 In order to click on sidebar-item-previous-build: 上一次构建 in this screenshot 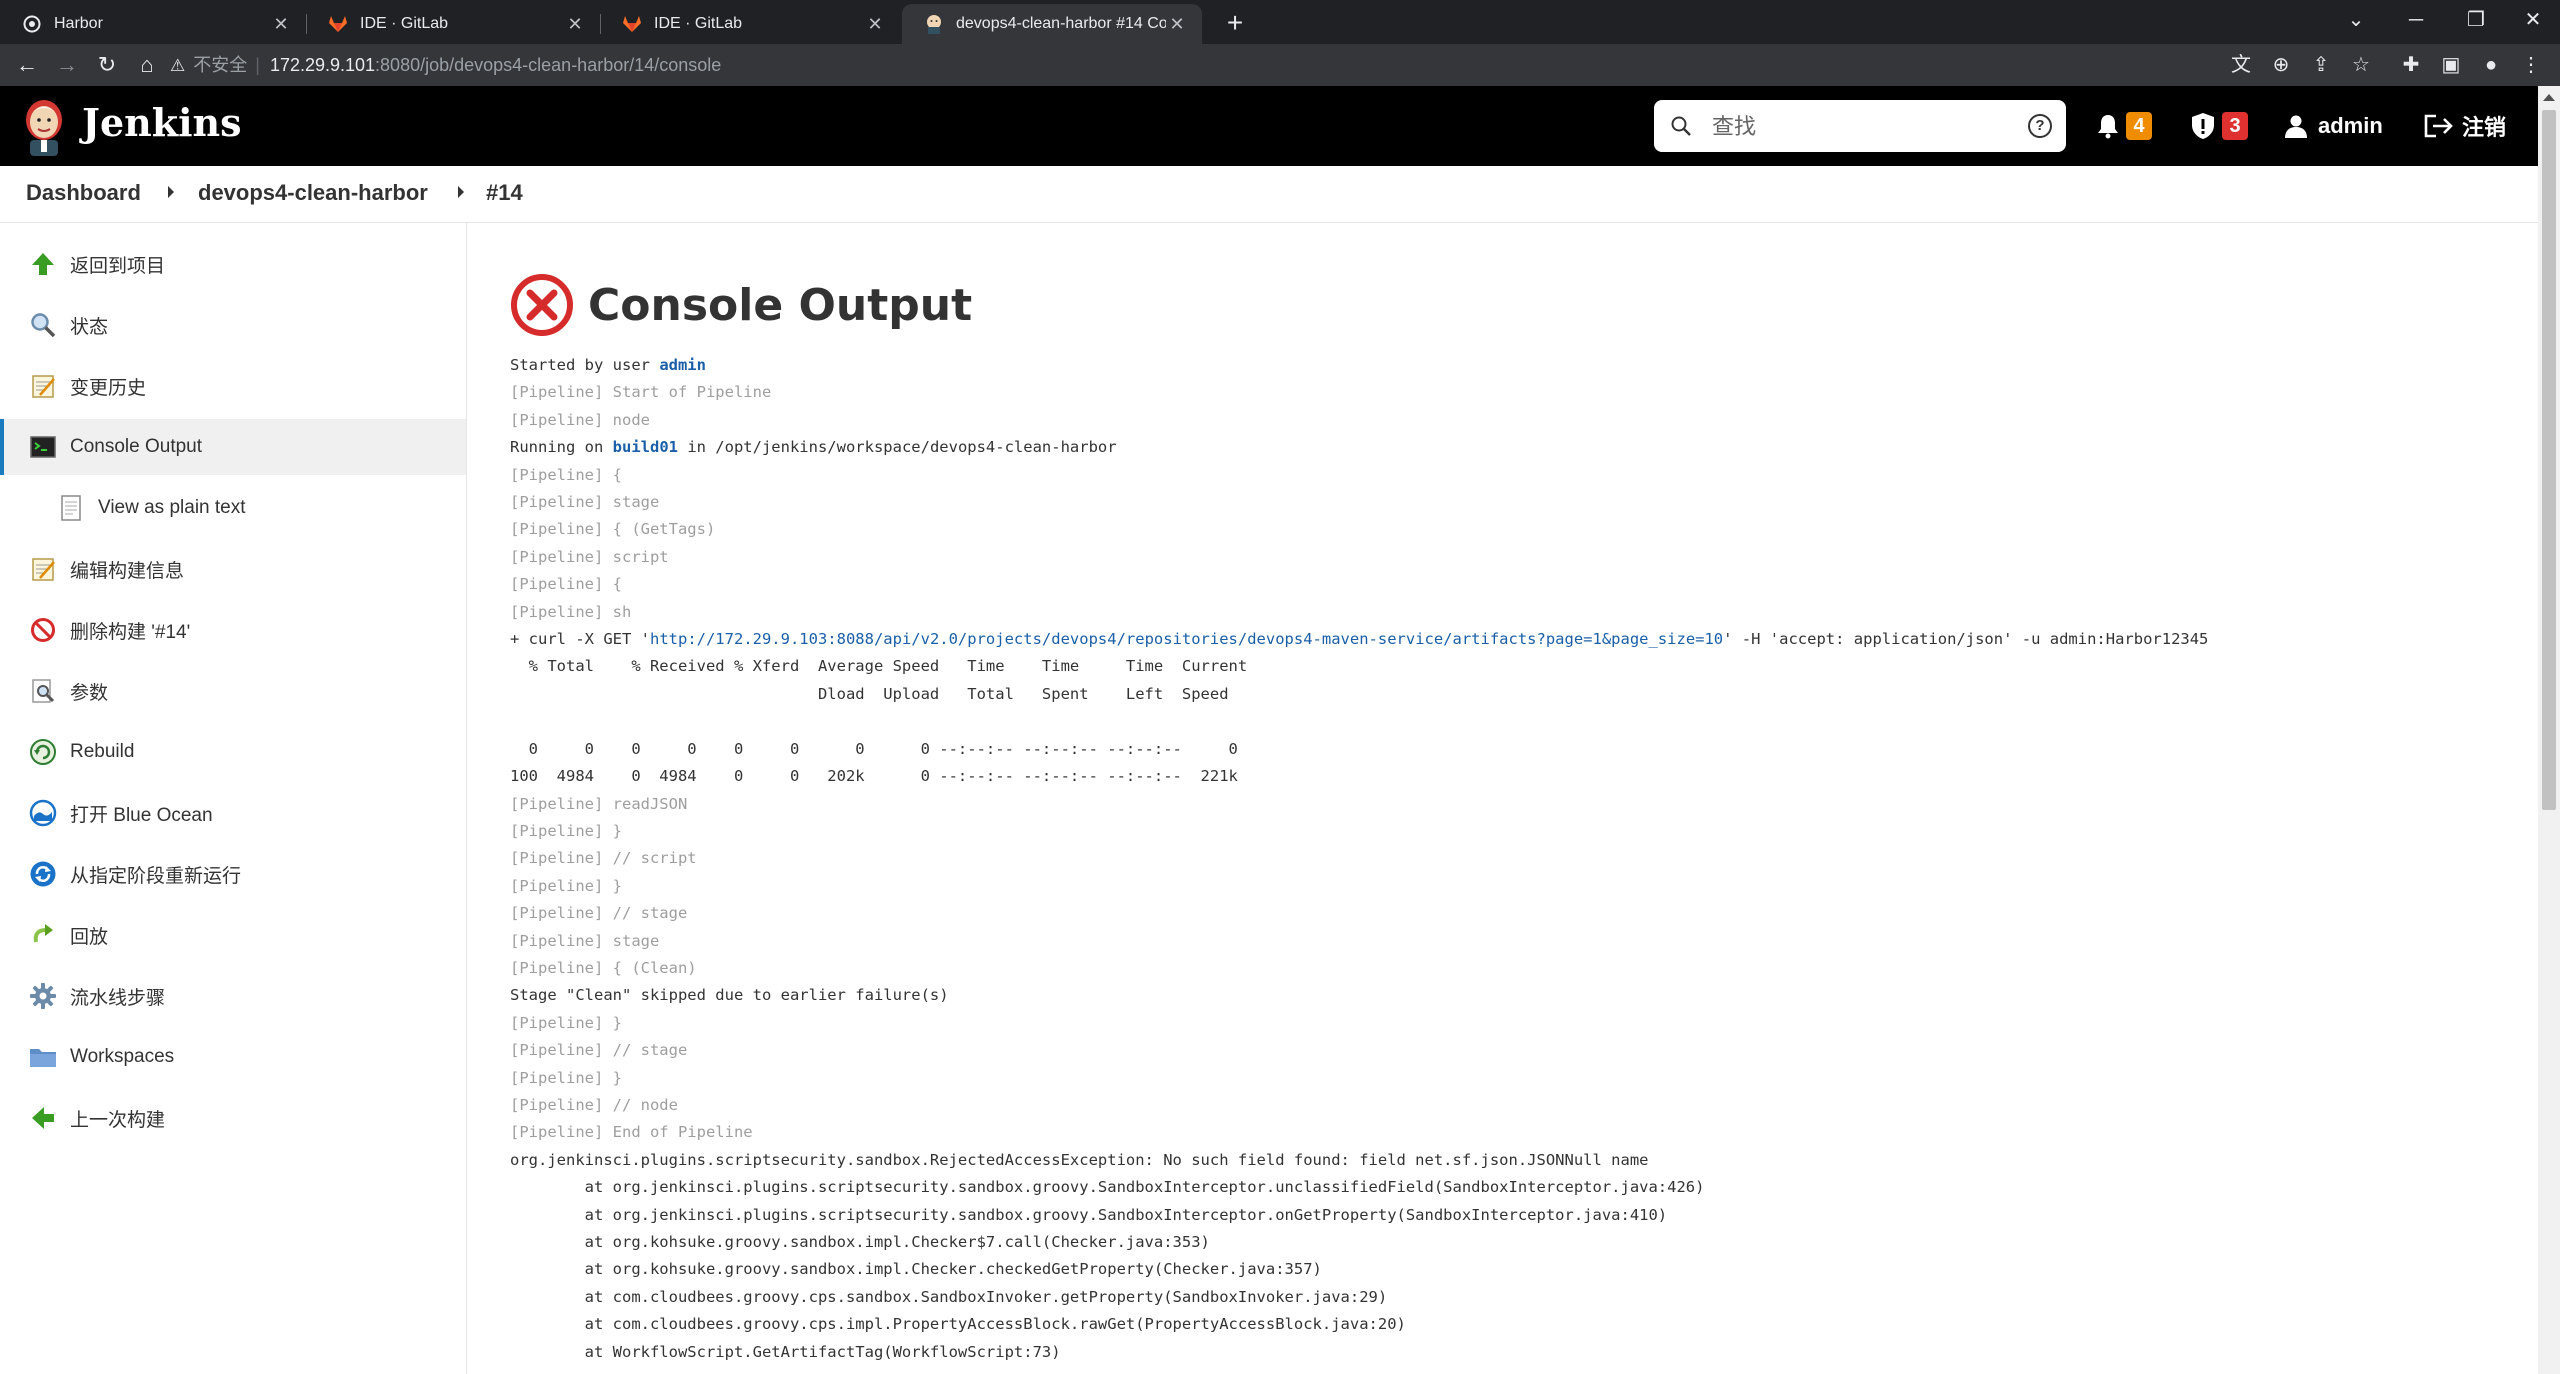, I will do `click(233, 1118)`.